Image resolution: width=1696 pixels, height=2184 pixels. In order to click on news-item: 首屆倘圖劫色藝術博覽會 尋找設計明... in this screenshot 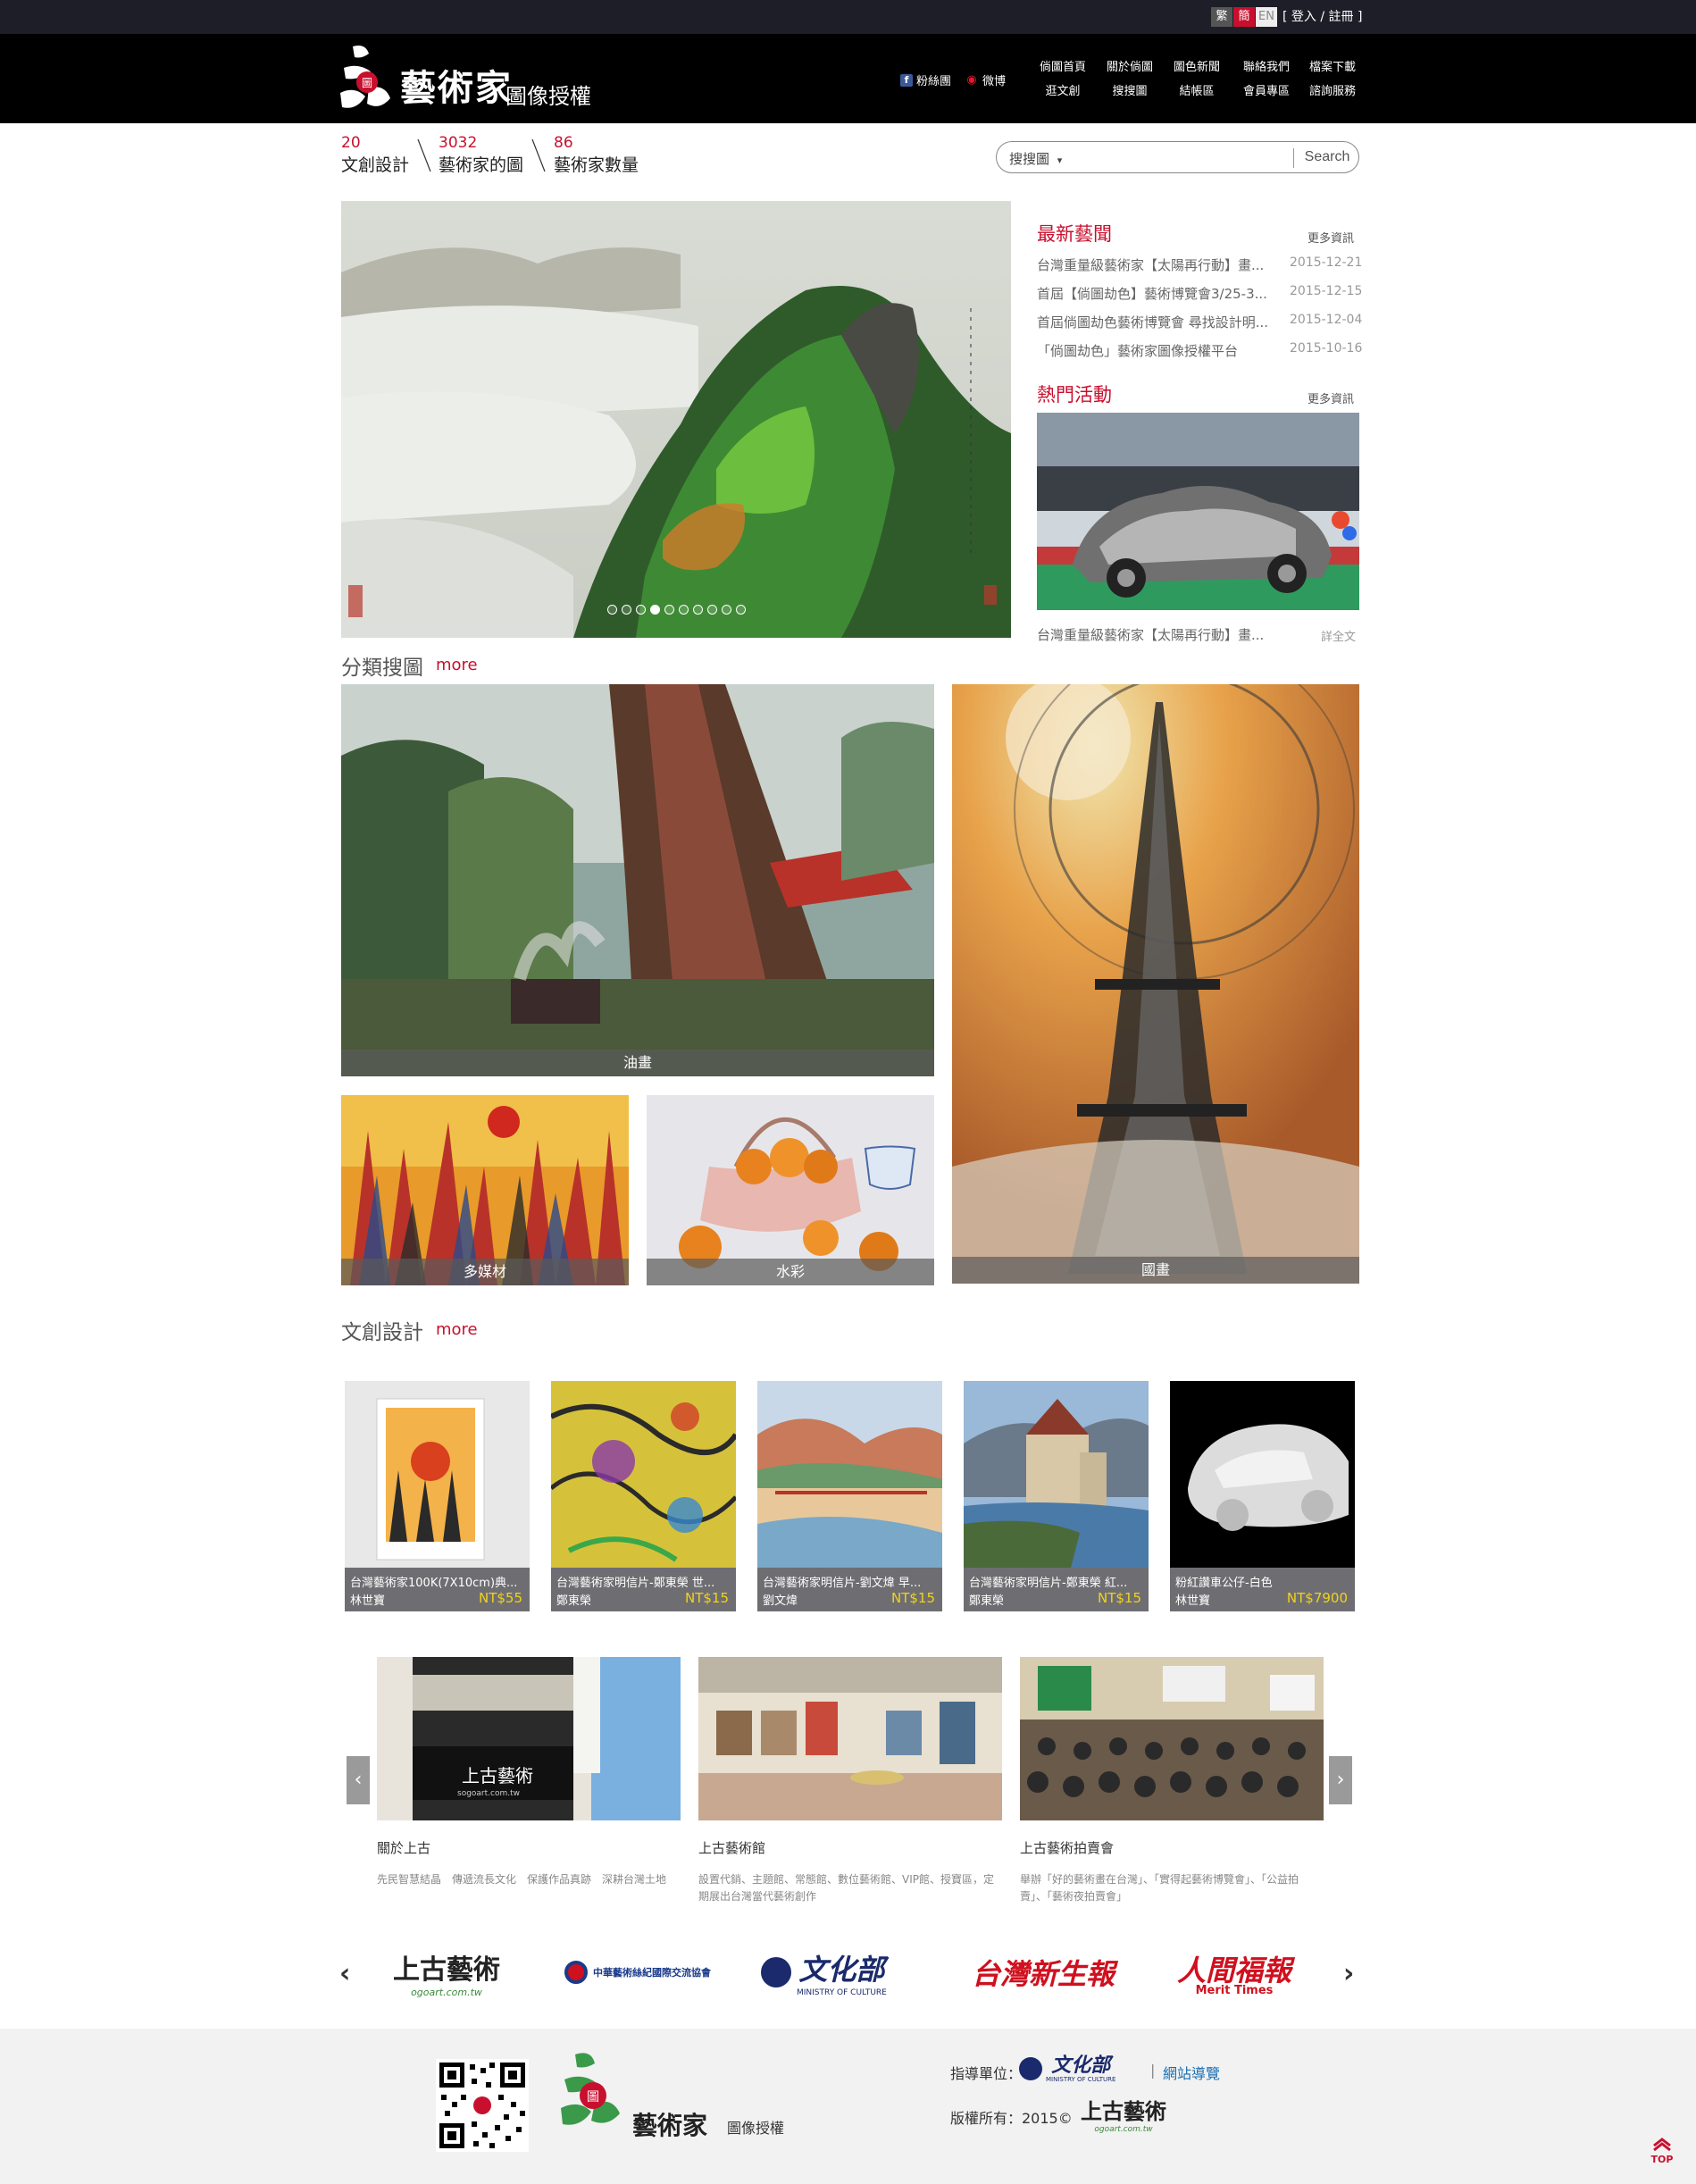, I will do `click(1162, 322)`.